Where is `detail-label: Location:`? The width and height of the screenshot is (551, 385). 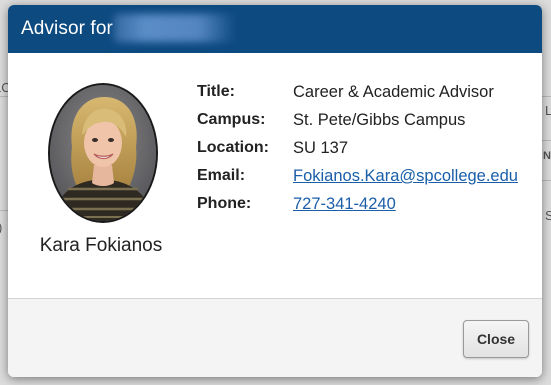
detail-label: Location: is located at coordinates (233, 147).